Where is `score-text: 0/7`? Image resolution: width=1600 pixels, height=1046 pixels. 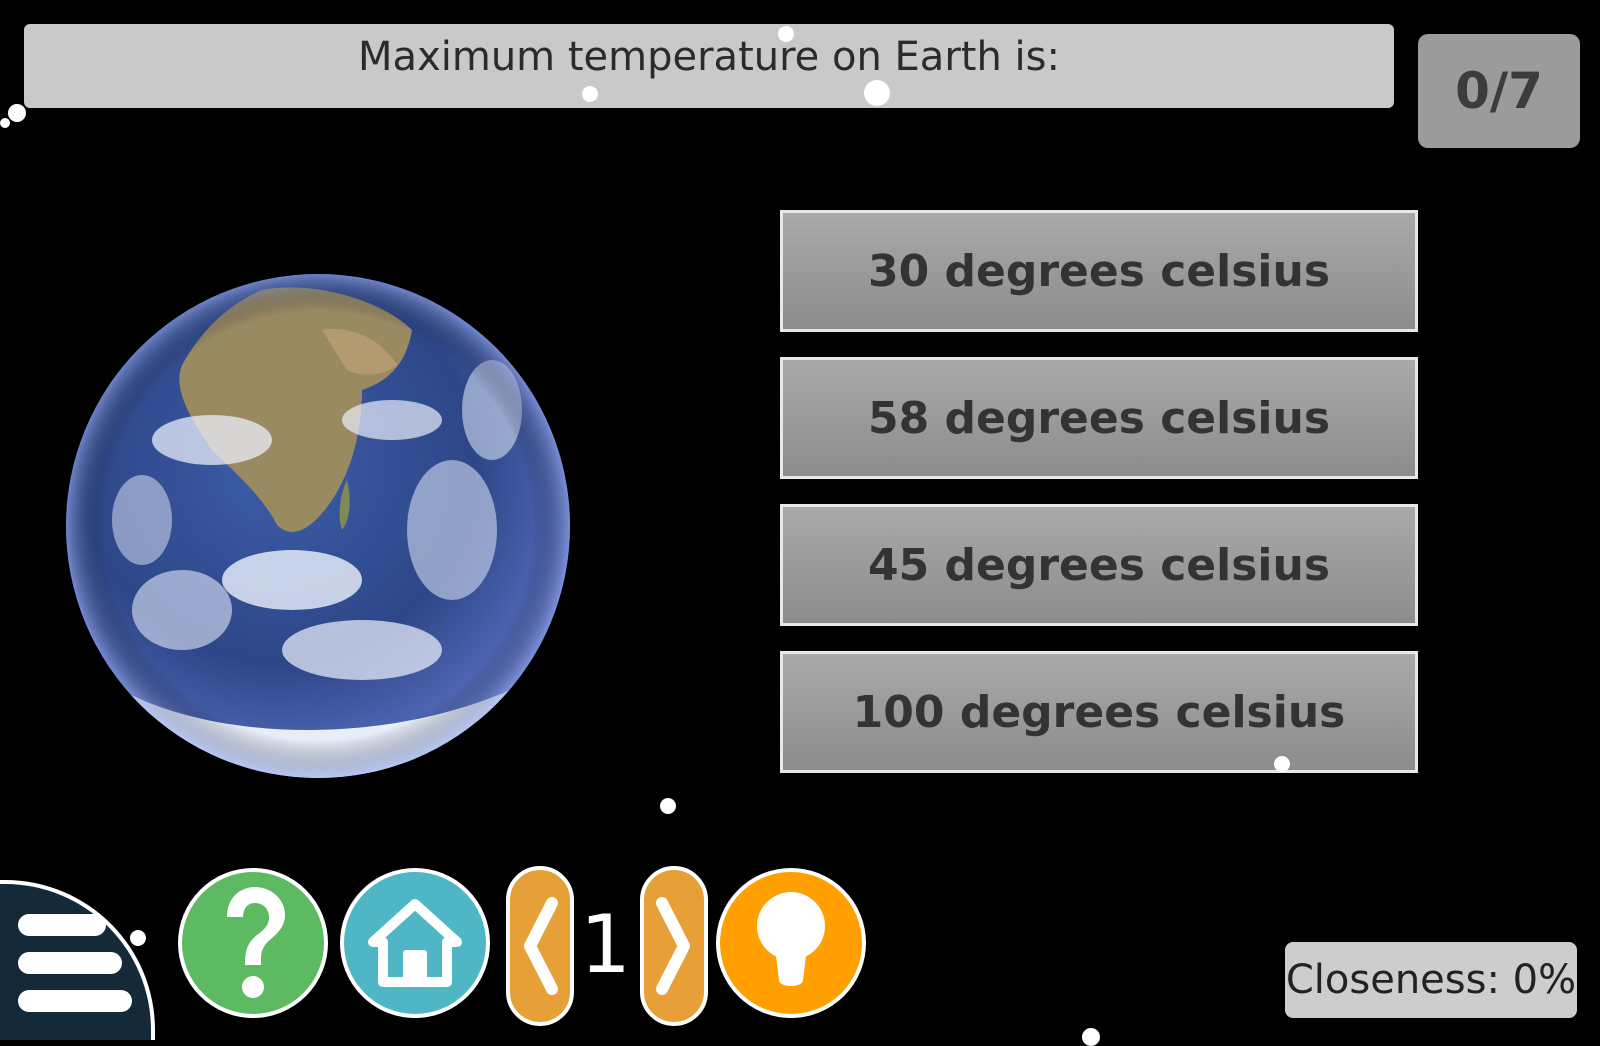
score-text: 0/7 is located at coordinates (1499, 91).